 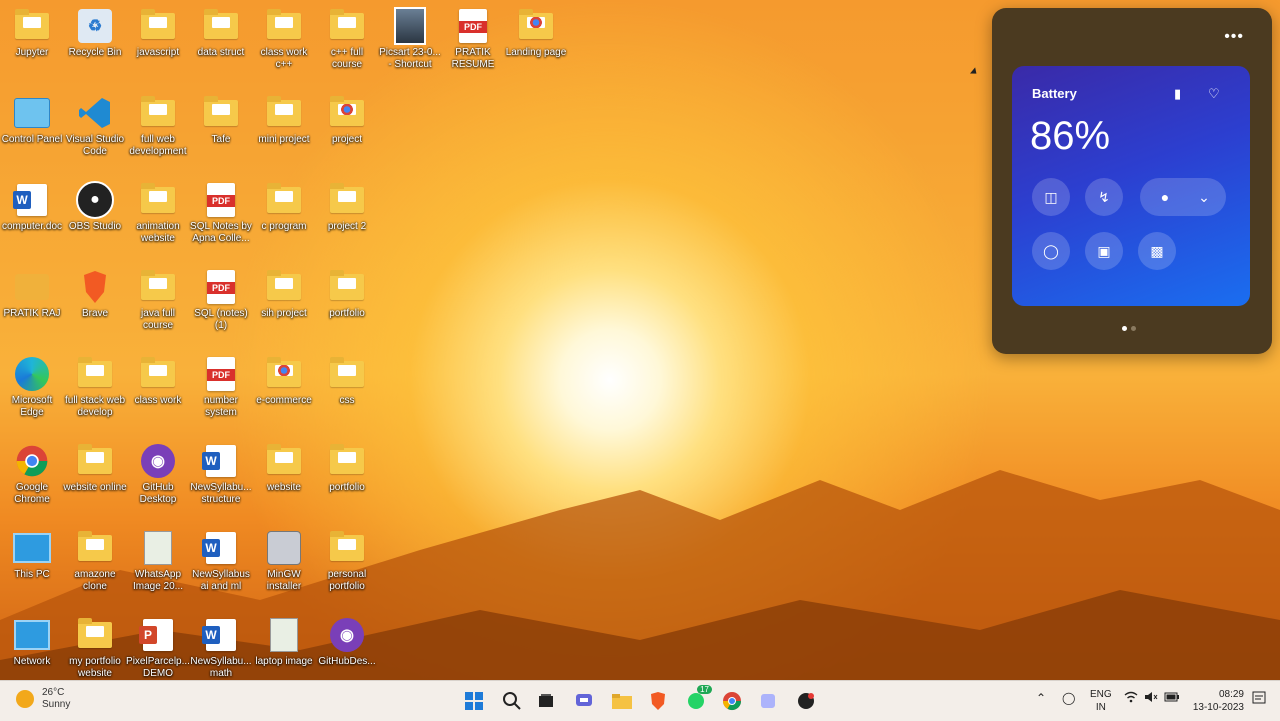 I want to click on desktop-icon: ♻ Recycle Bin, so click(x=95, y=46).